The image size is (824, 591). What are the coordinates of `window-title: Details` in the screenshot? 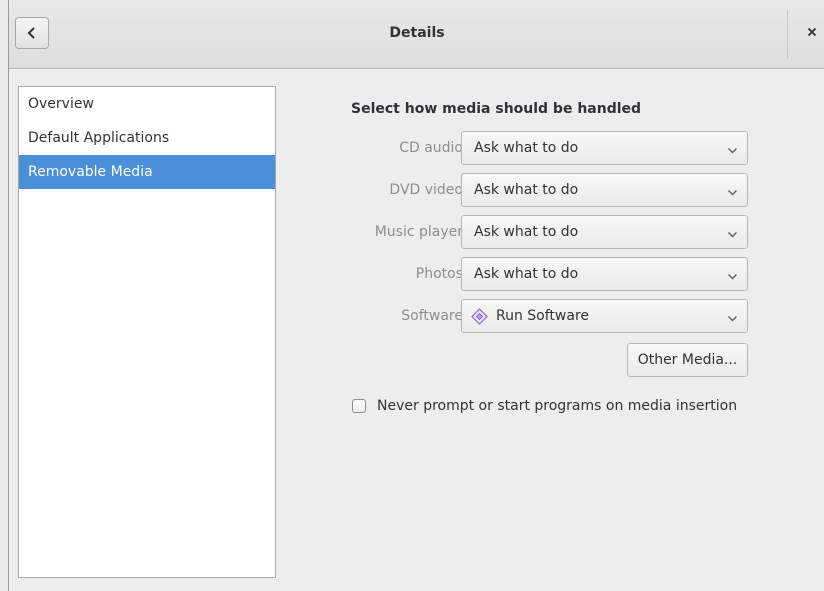 It's located at (417, 33).